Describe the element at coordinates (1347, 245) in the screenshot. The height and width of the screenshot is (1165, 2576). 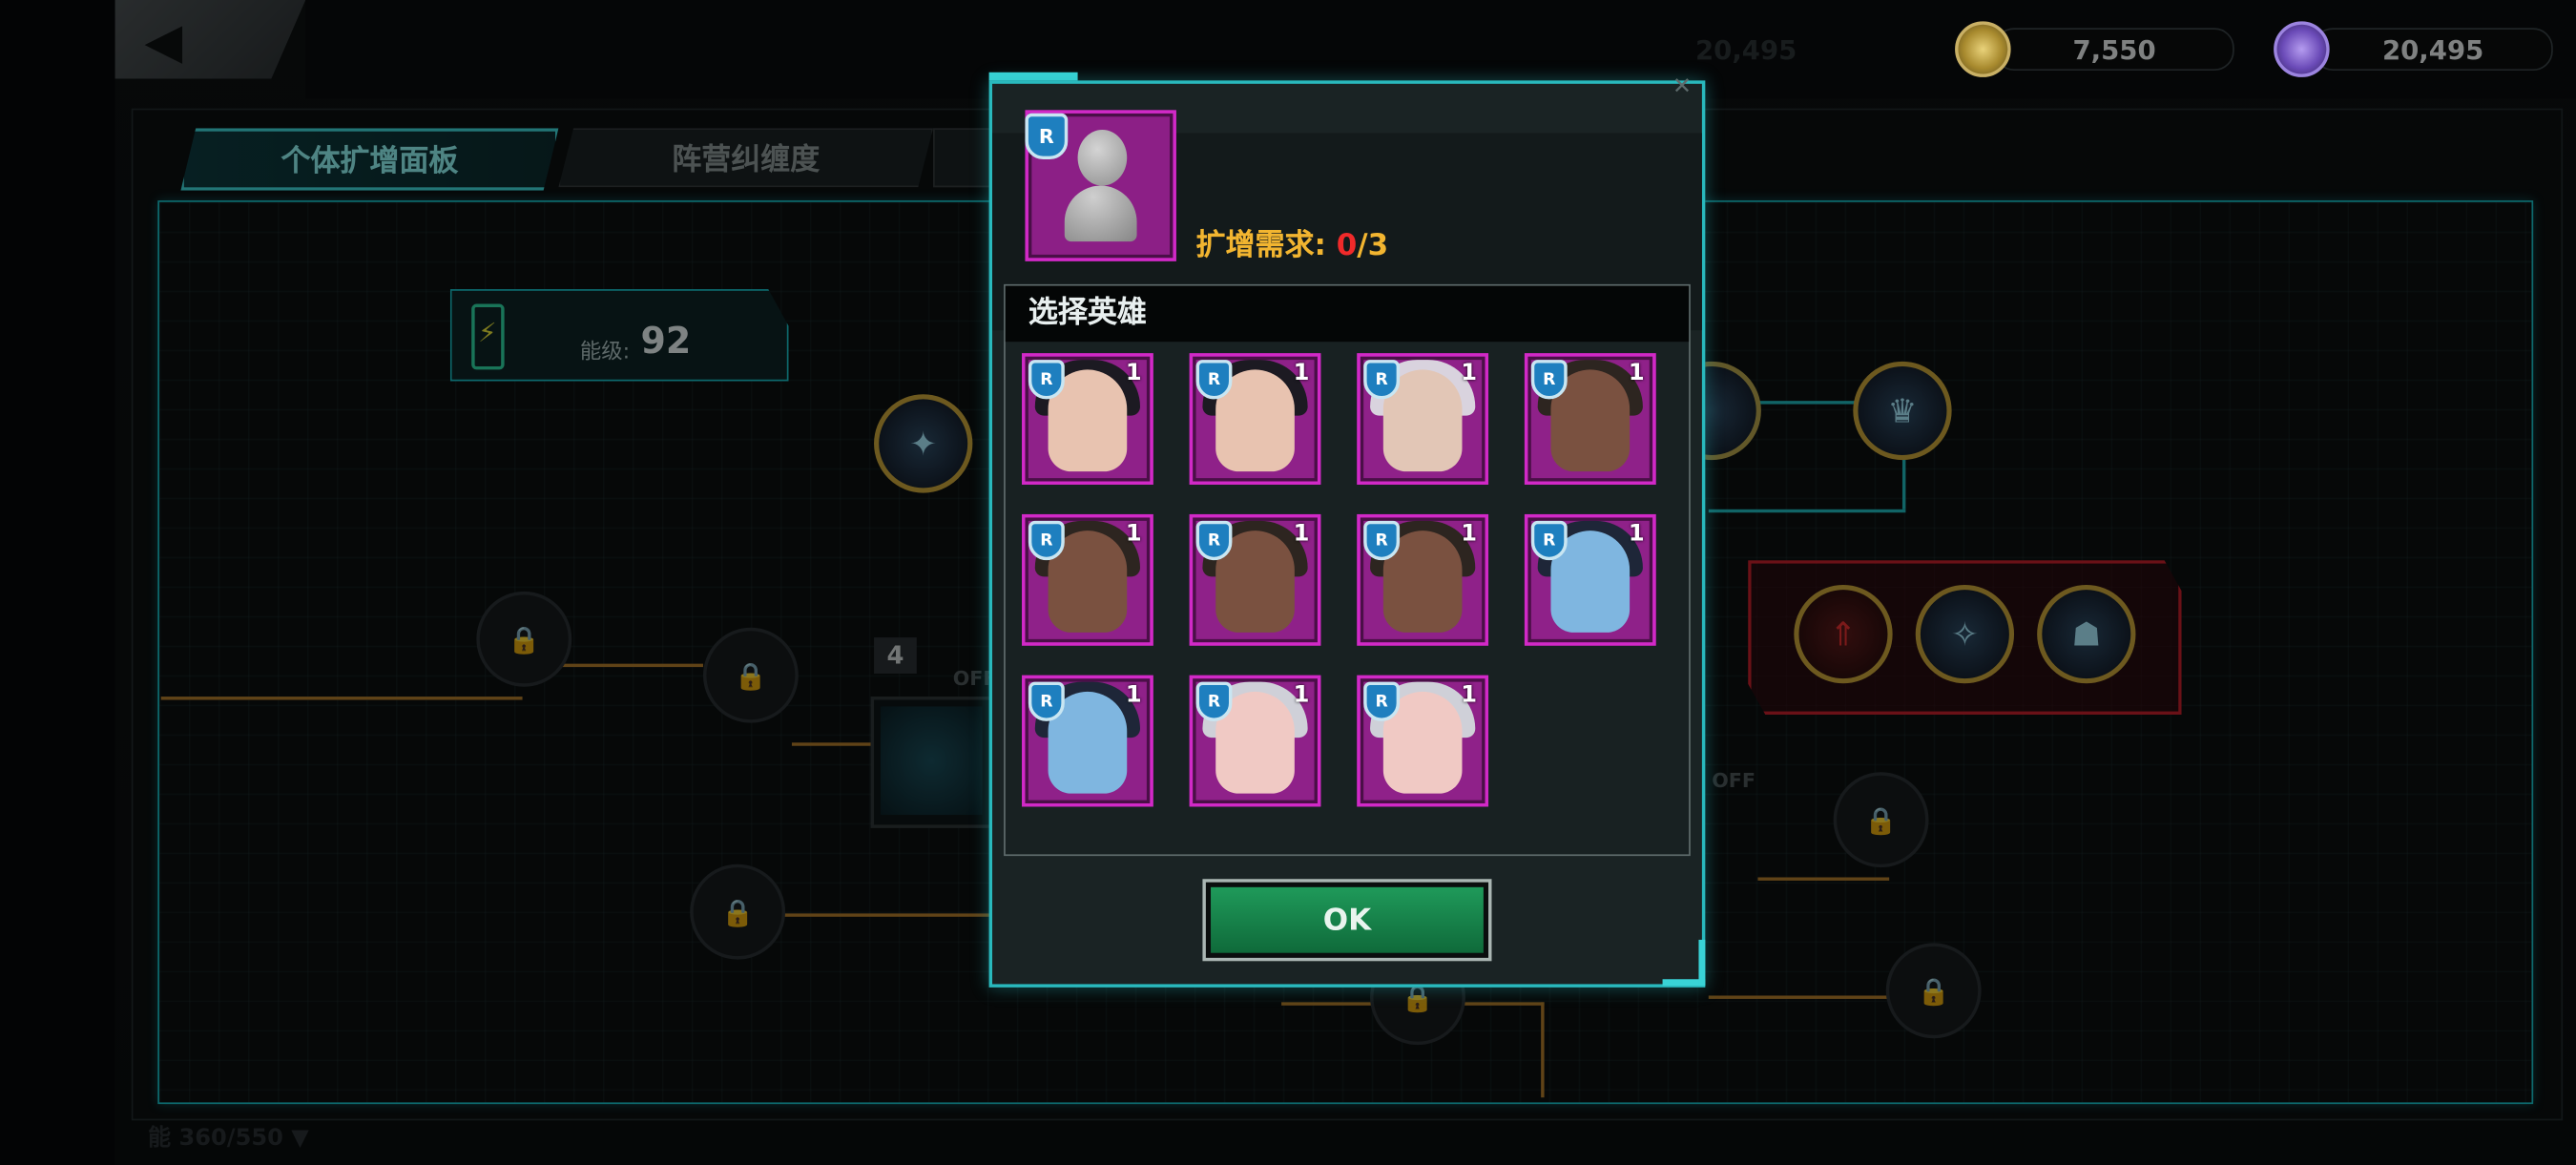
I see `requirement-current: 0` at that location.